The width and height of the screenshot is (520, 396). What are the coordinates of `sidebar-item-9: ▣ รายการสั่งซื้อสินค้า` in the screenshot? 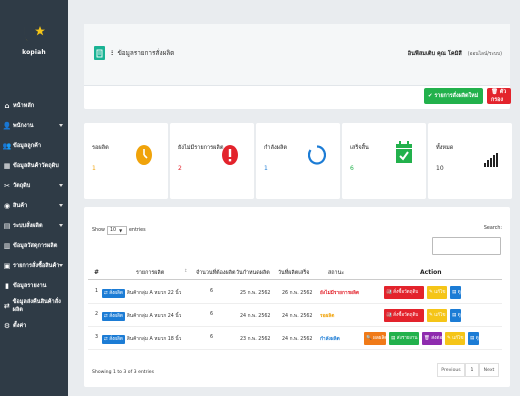 It's located at (34, 266).